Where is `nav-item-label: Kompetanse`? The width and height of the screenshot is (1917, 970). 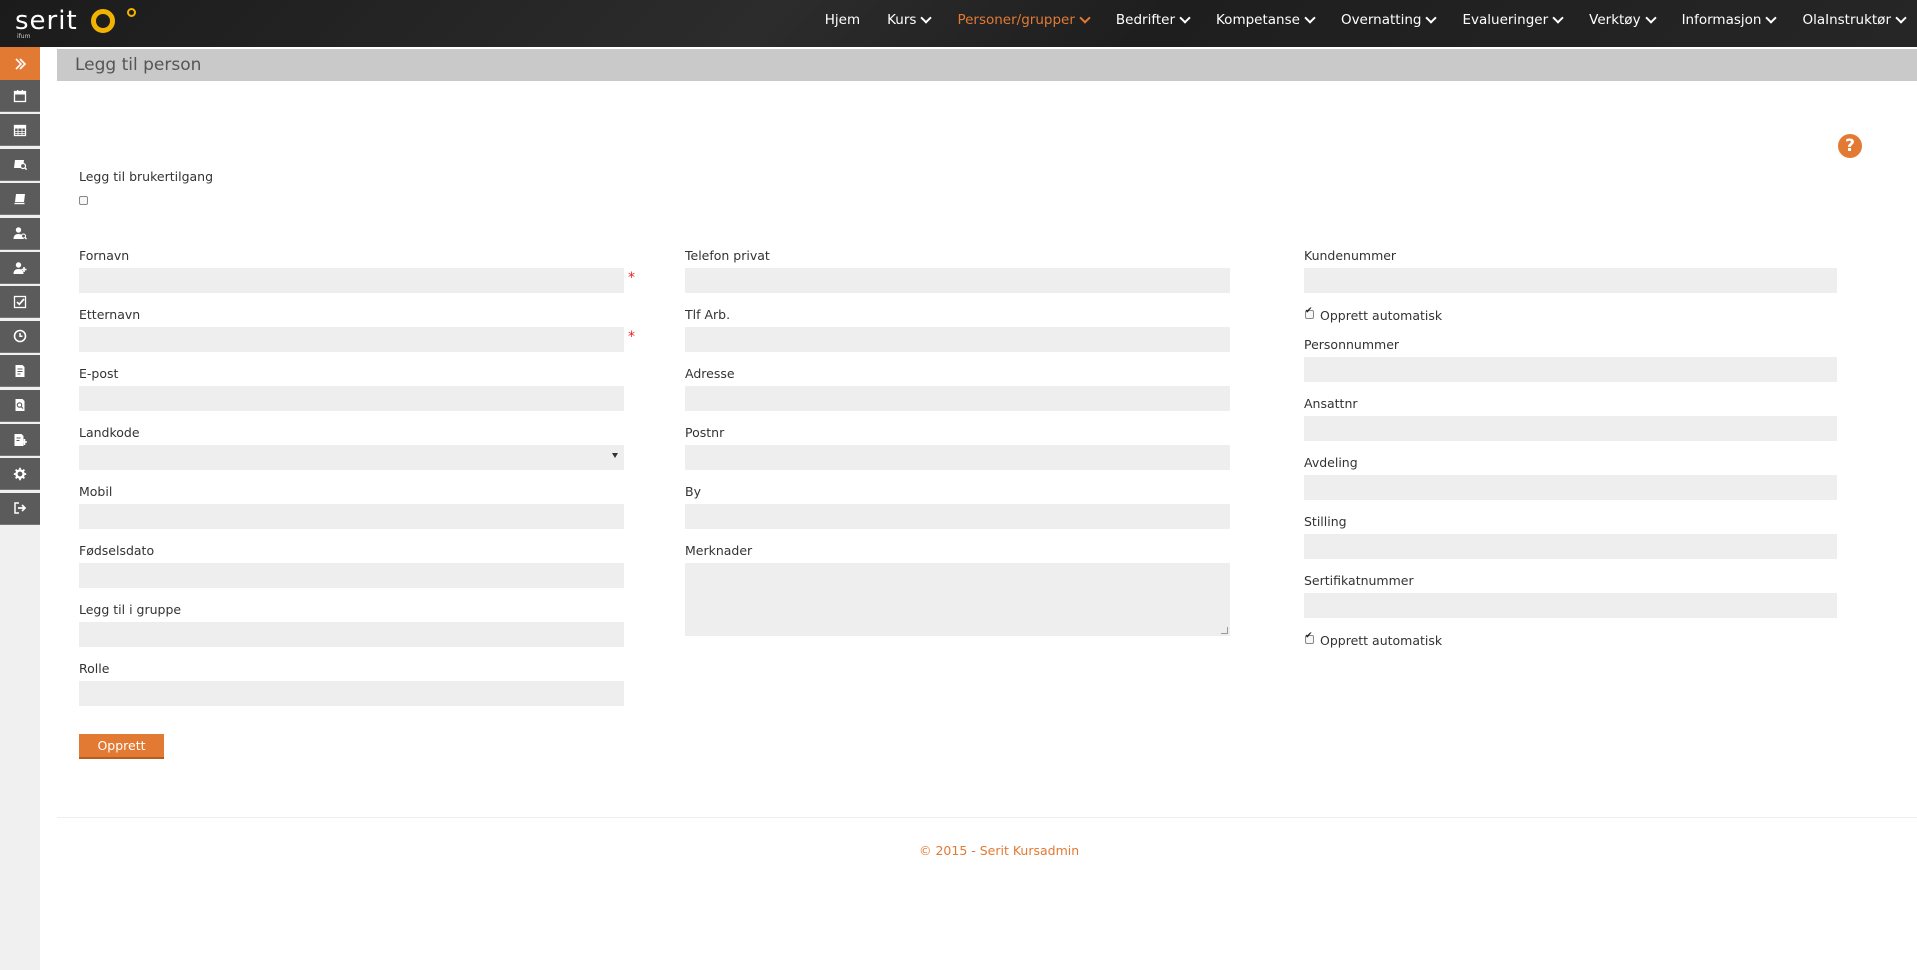 nav-item-label: Kompetanse is located at coordinates (1258, 20).